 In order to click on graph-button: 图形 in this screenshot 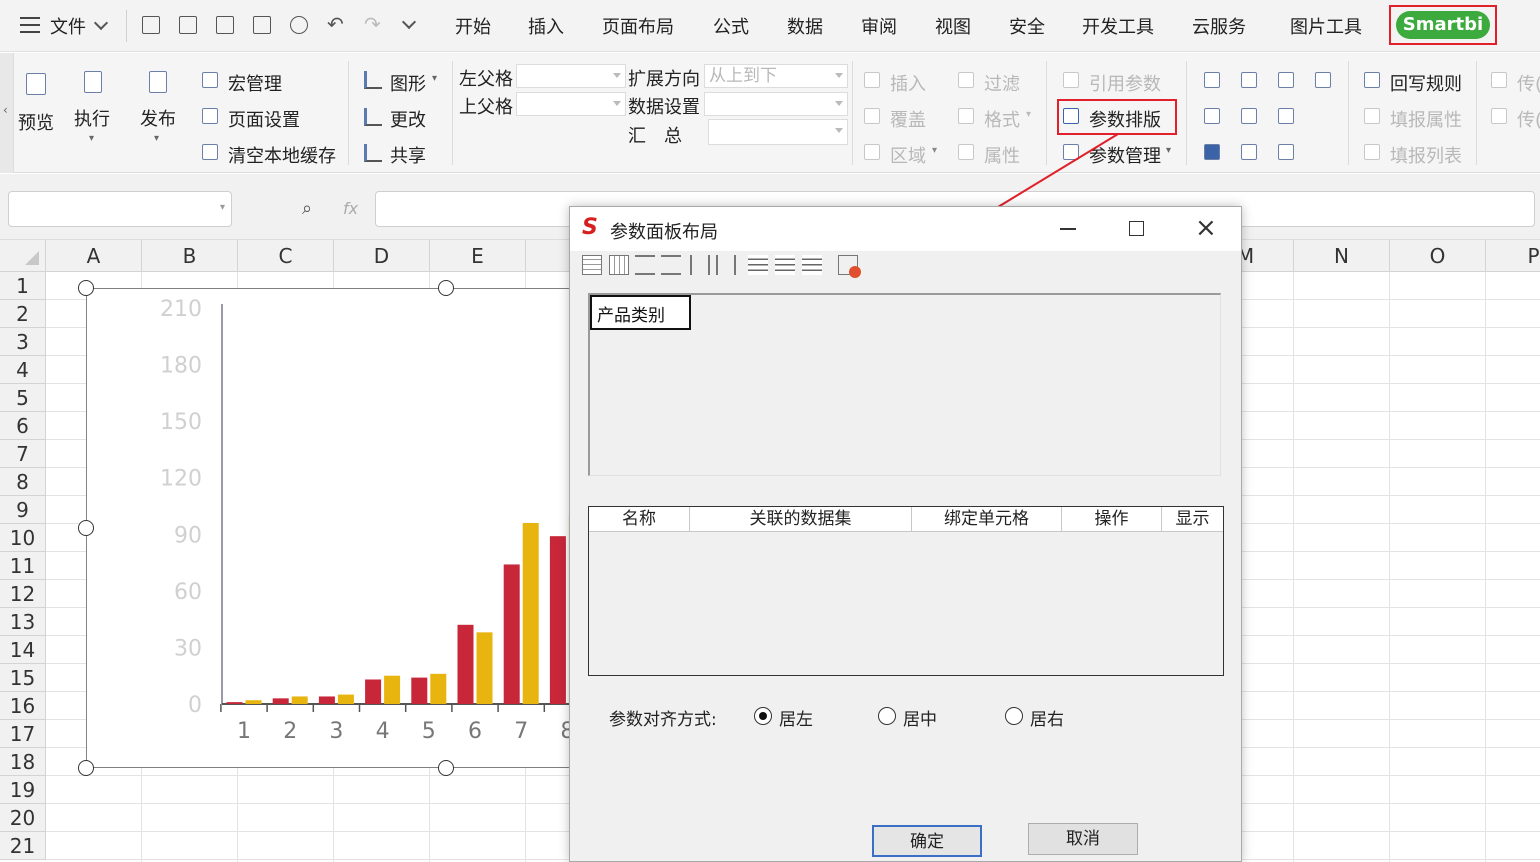, I will do `click(408, 83)`.